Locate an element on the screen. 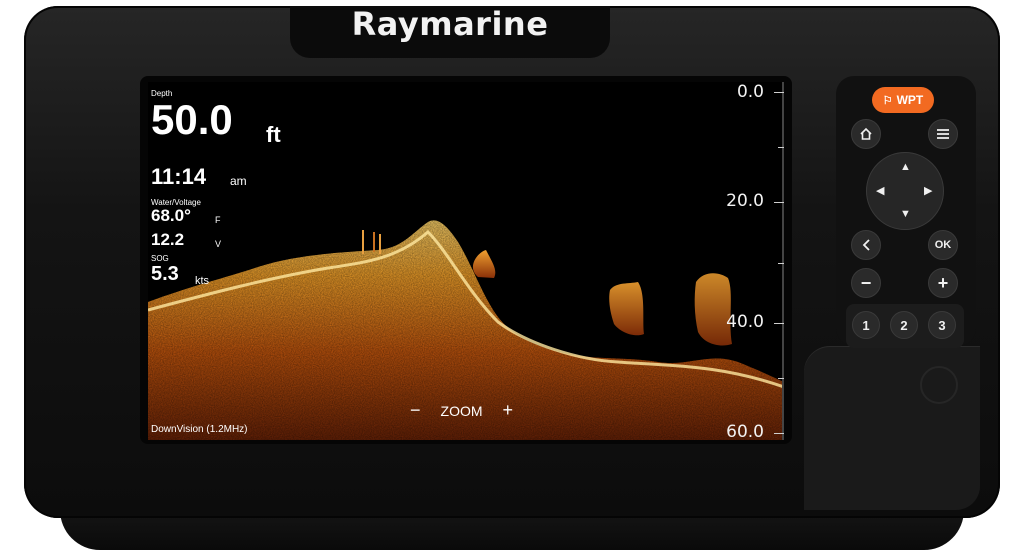 This screenshot has width=1024, height=558. depth-value: 50.0 is located at coordinates (192, 119).